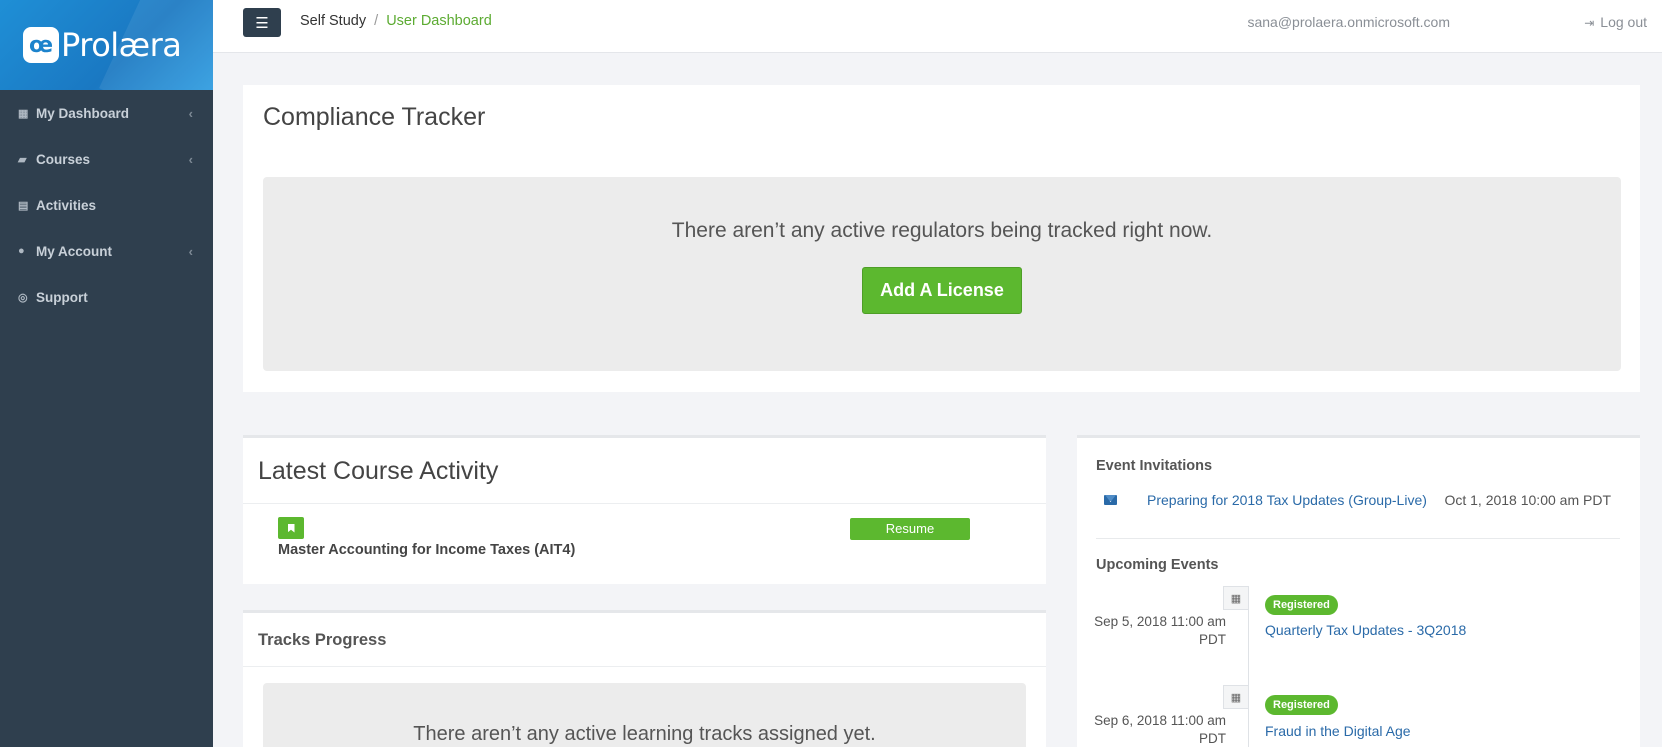  What do you see at coordinates (378, 471) in the screenshot?
I see `latest-course-activity-title: Latest Course Activity` at bounding box center [378, 471].